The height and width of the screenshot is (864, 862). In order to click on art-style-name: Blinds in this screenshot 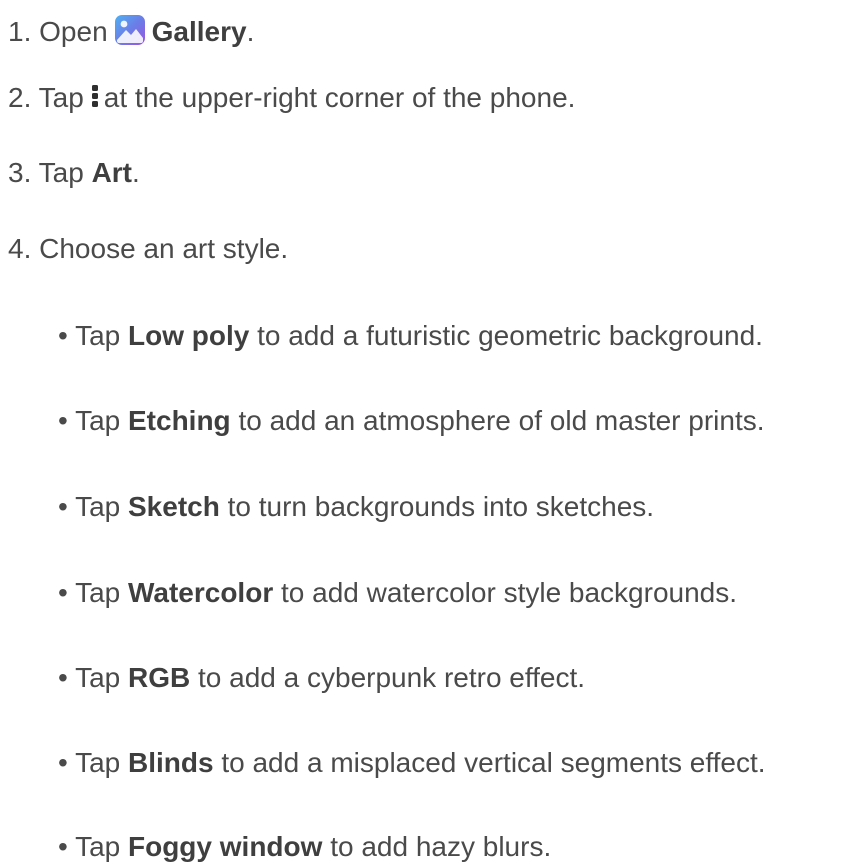, I will do `click(171, 762)`.